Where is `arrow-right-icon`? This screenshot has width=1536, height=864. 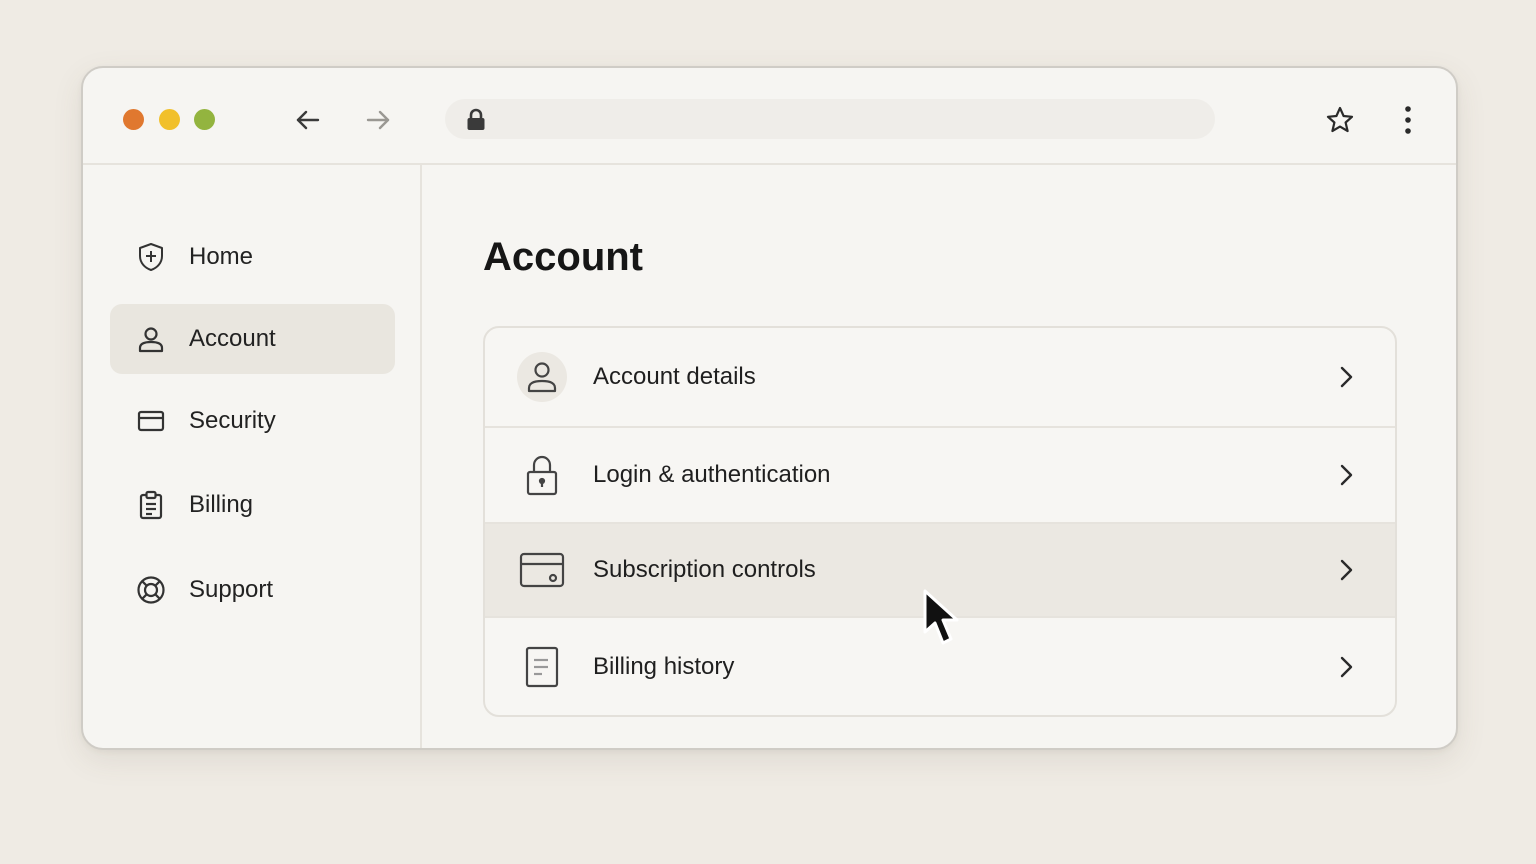 arrow-right-icon is located at coordinates (378, 120).